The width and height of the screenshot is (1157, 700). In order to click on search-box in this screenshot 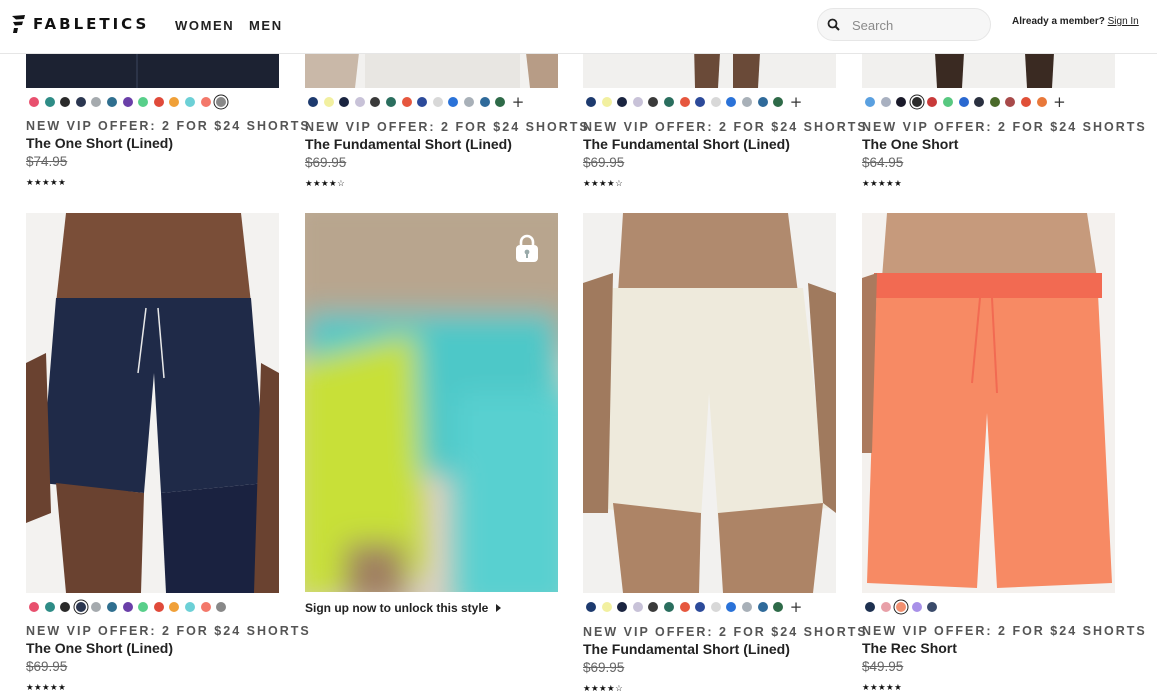, I will do `click(904, 24)`.